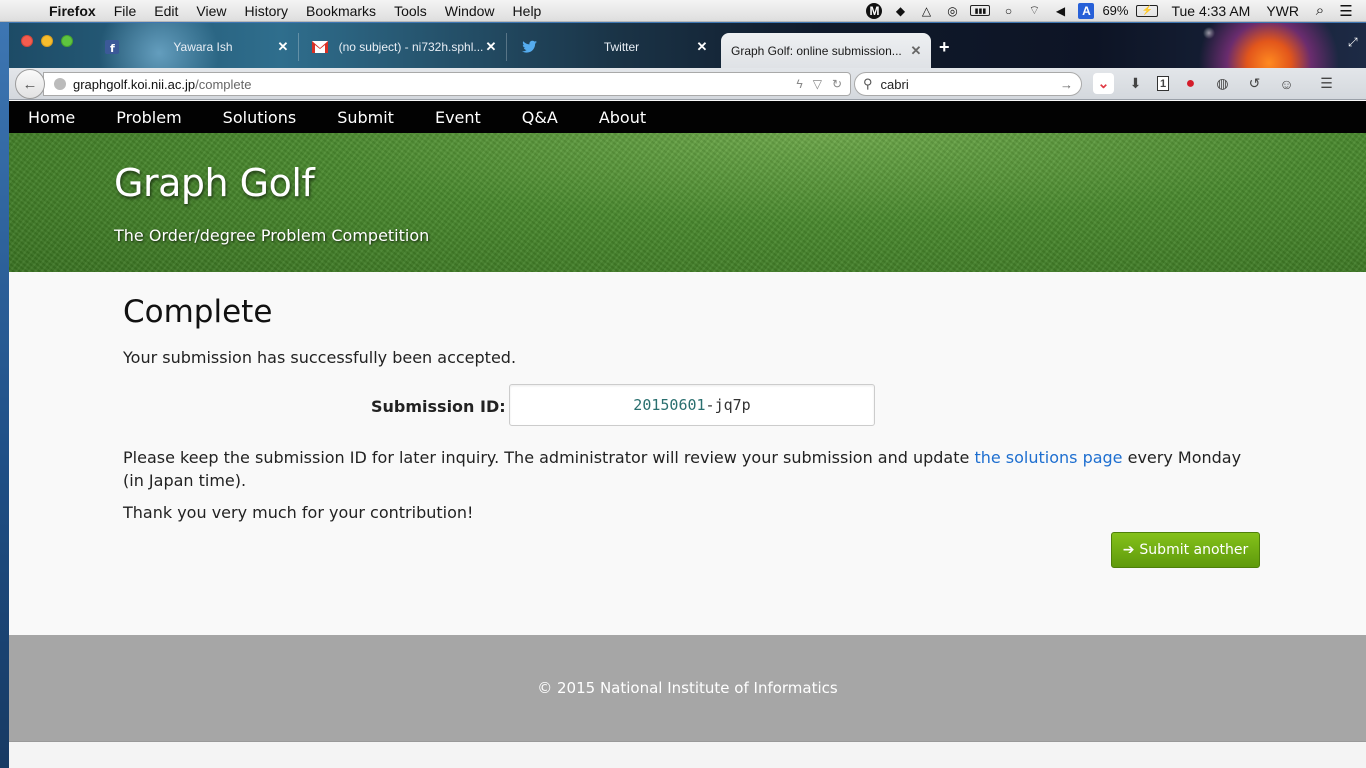 The width and height of the screenshot is (1366, 768). I want to click on menu-window: Window, so click(470, 11).